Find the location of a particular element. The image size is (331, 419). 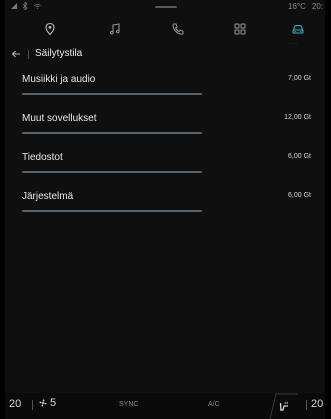

climate-bar: 20 5 SYNC A/C 20 is located at coordinates (165, 406).